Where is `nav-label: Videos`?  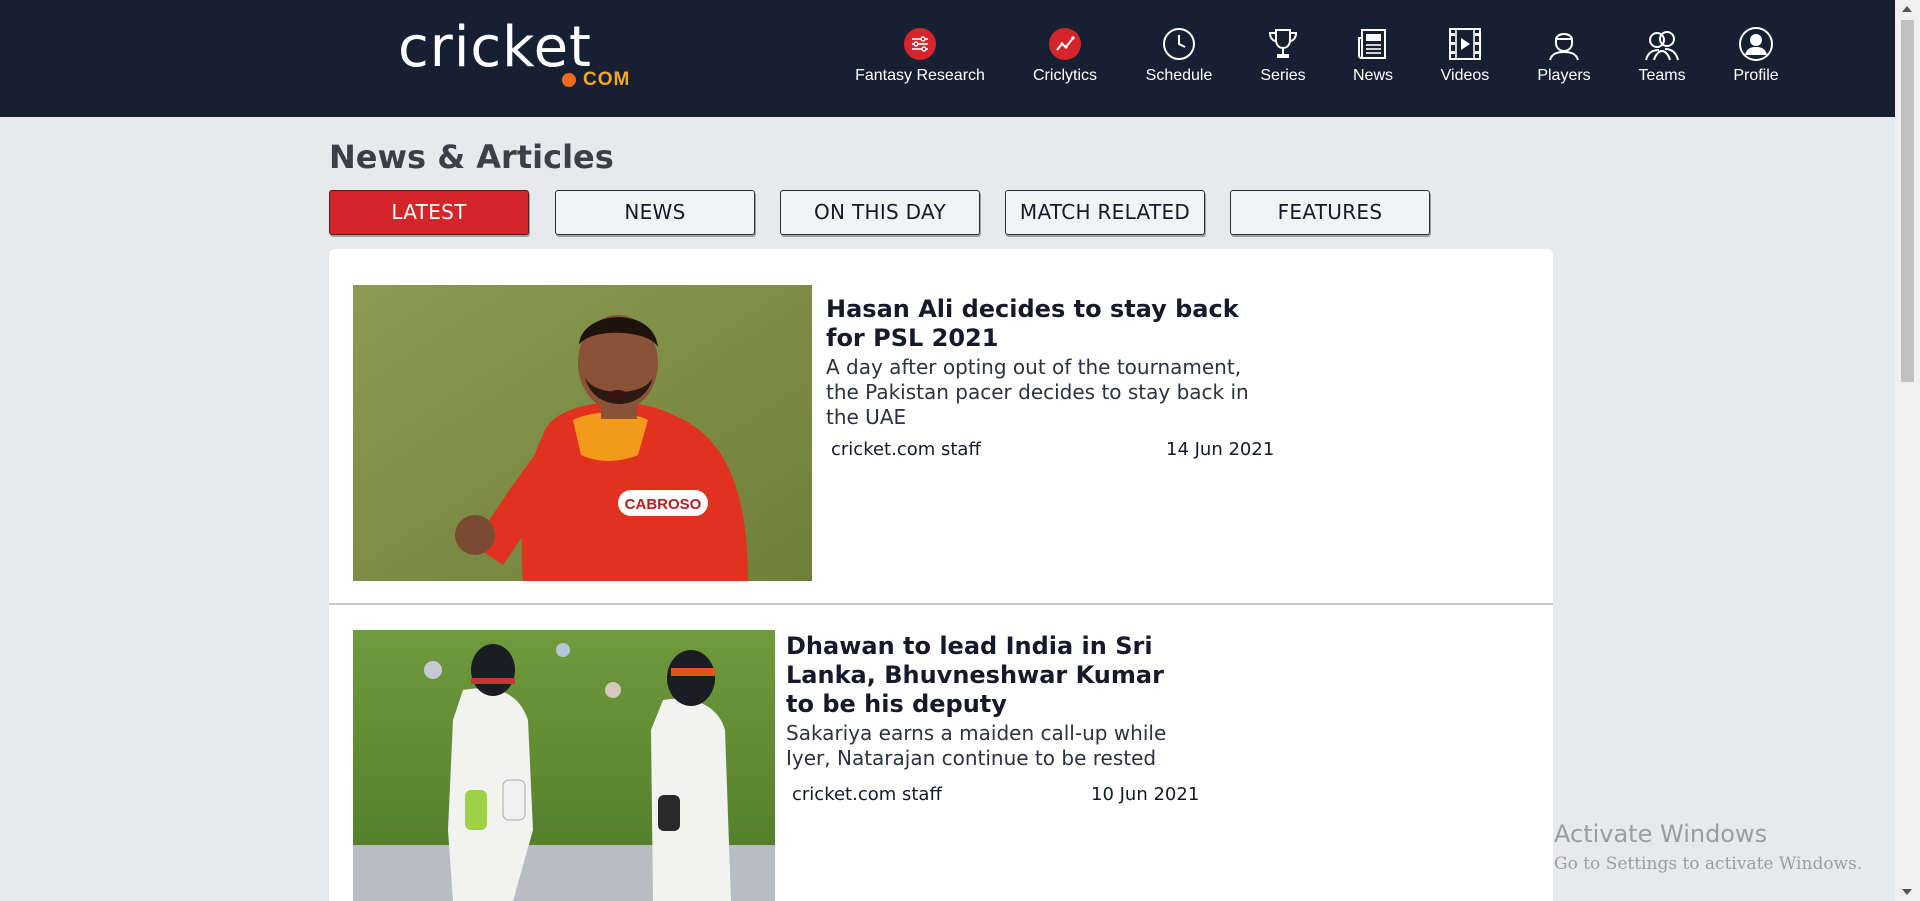
nav-label: Videos is located at coordinates (1465, 75).